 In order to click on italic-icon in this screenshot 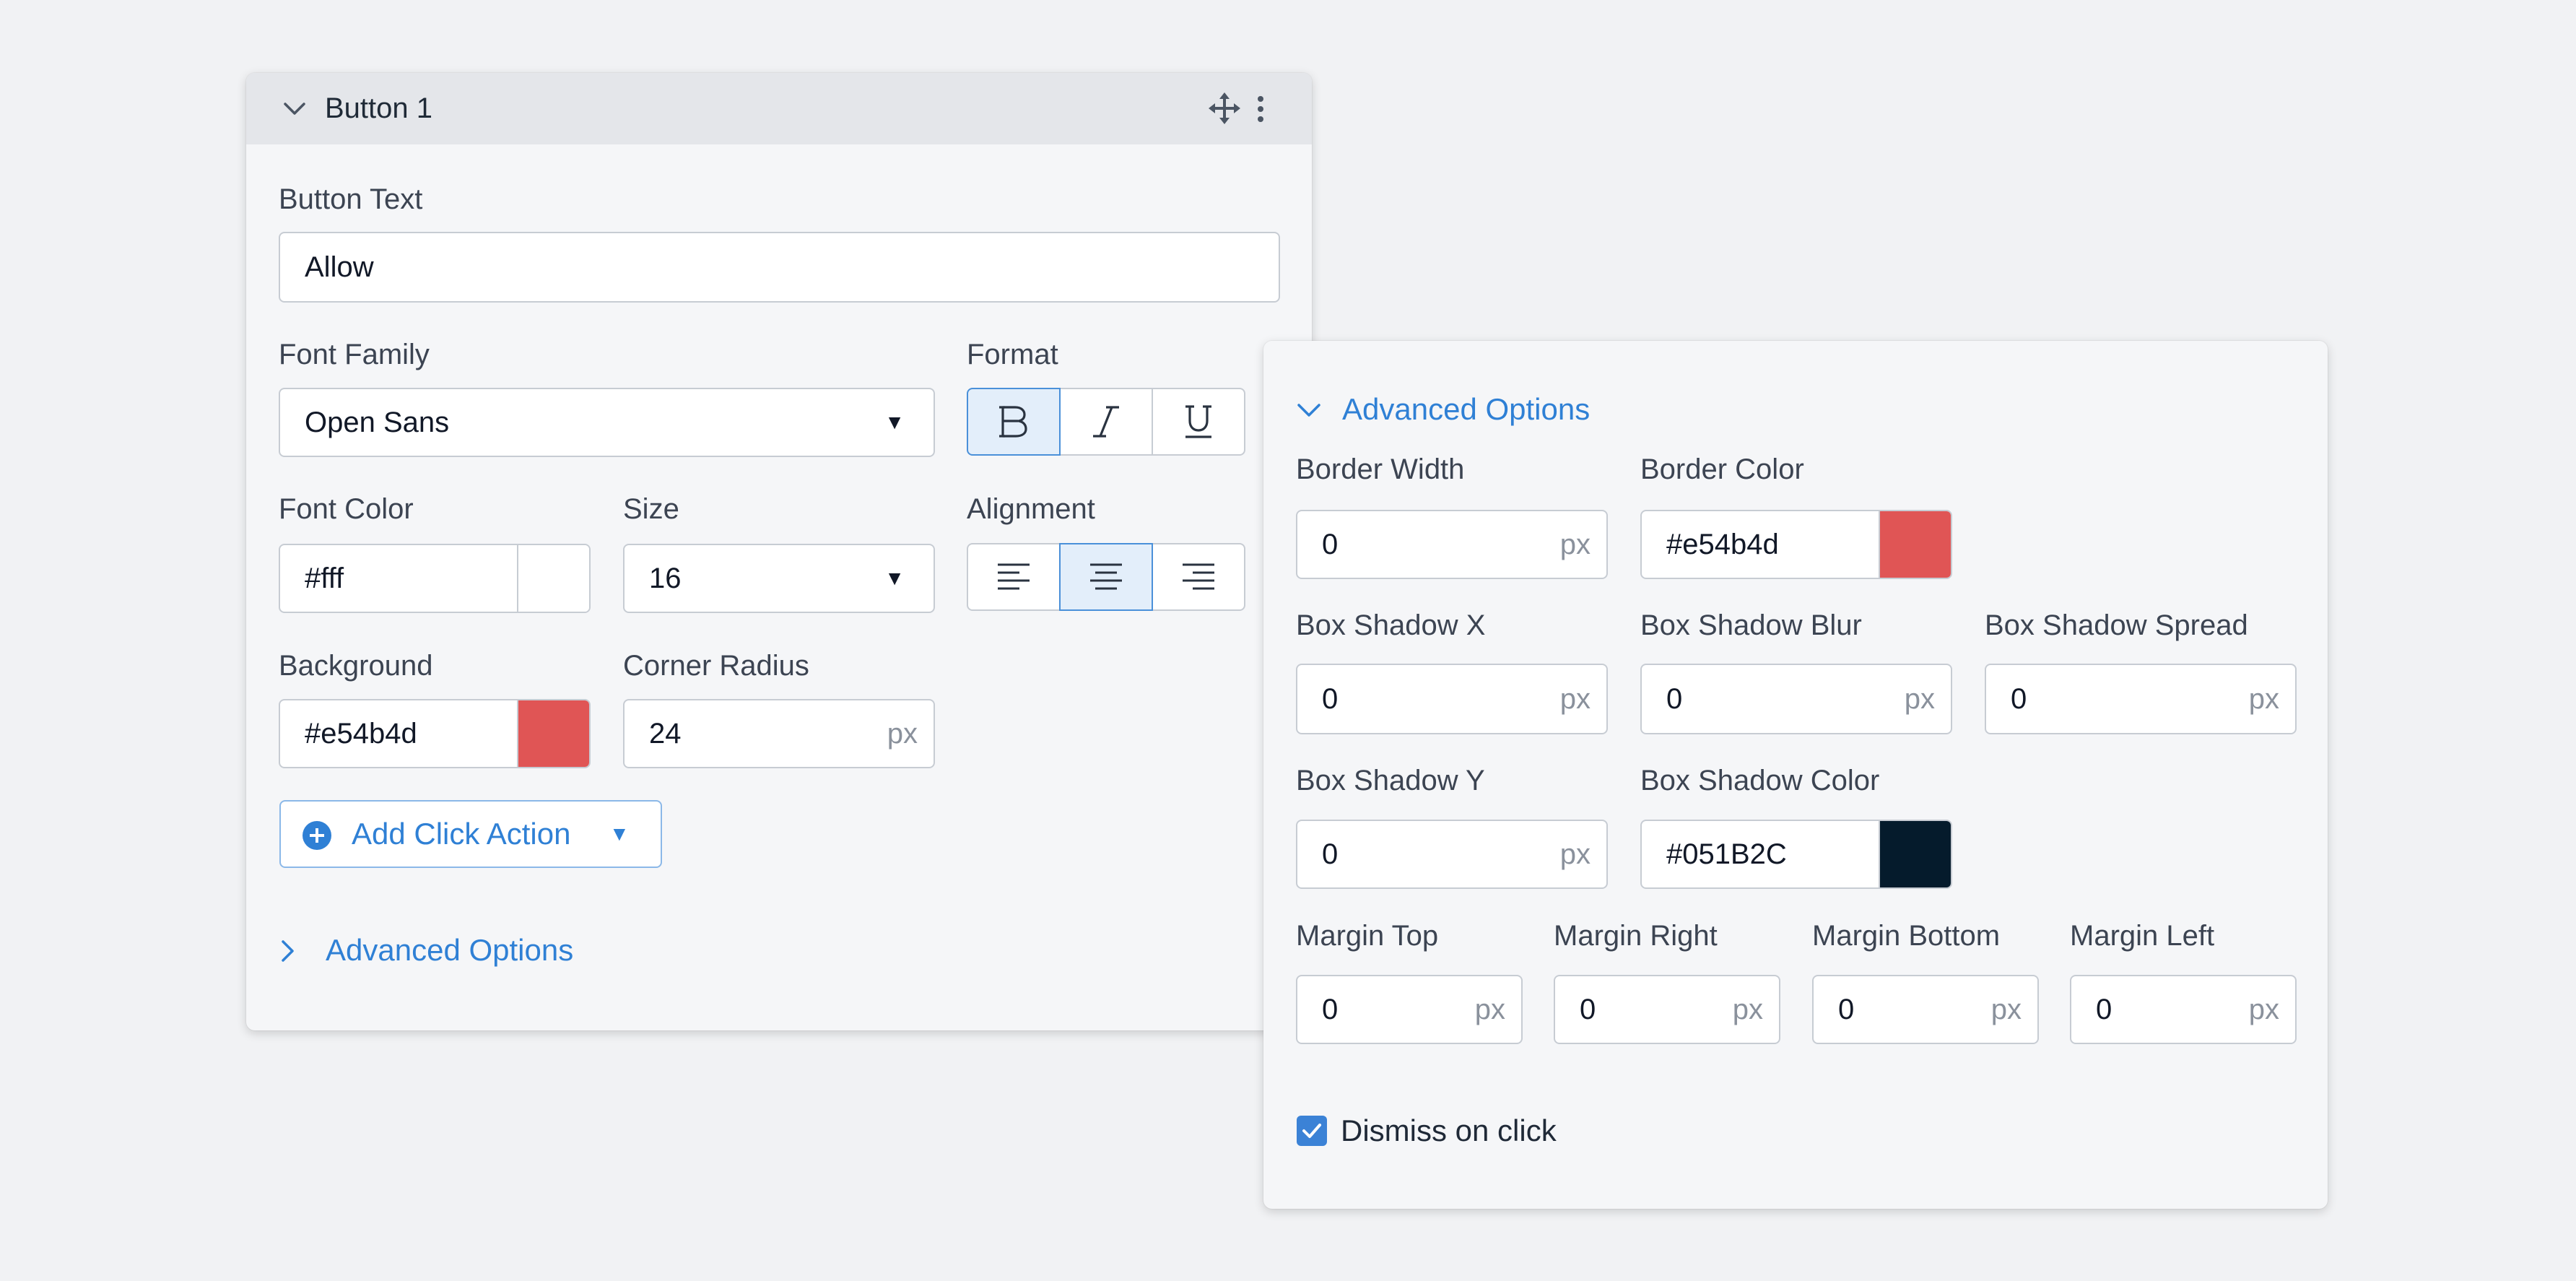, I will do `click(1106, 422)`.